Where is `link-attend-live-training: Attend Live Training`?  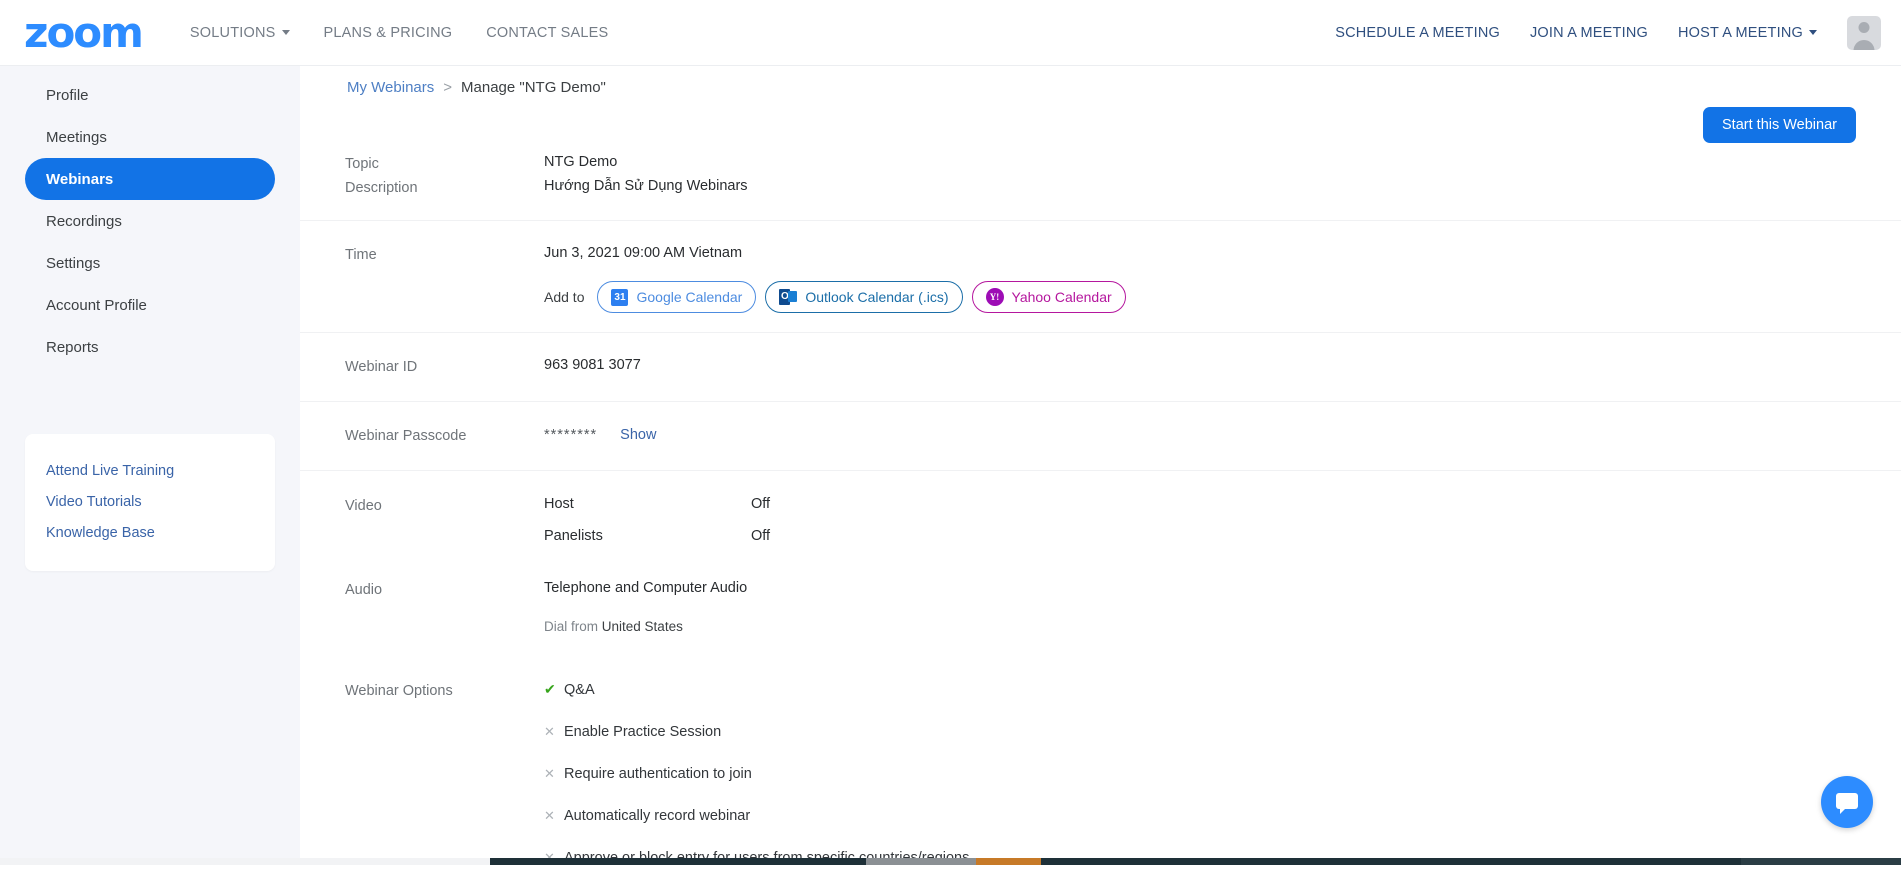 link-attend-live-training: Attend Live Training is located at coordinates (150, 471).